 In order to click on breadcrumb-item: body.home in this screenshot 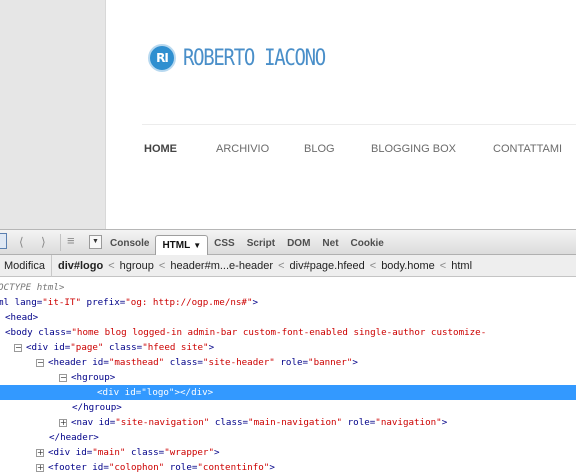, I will do `click(408, 266)`.